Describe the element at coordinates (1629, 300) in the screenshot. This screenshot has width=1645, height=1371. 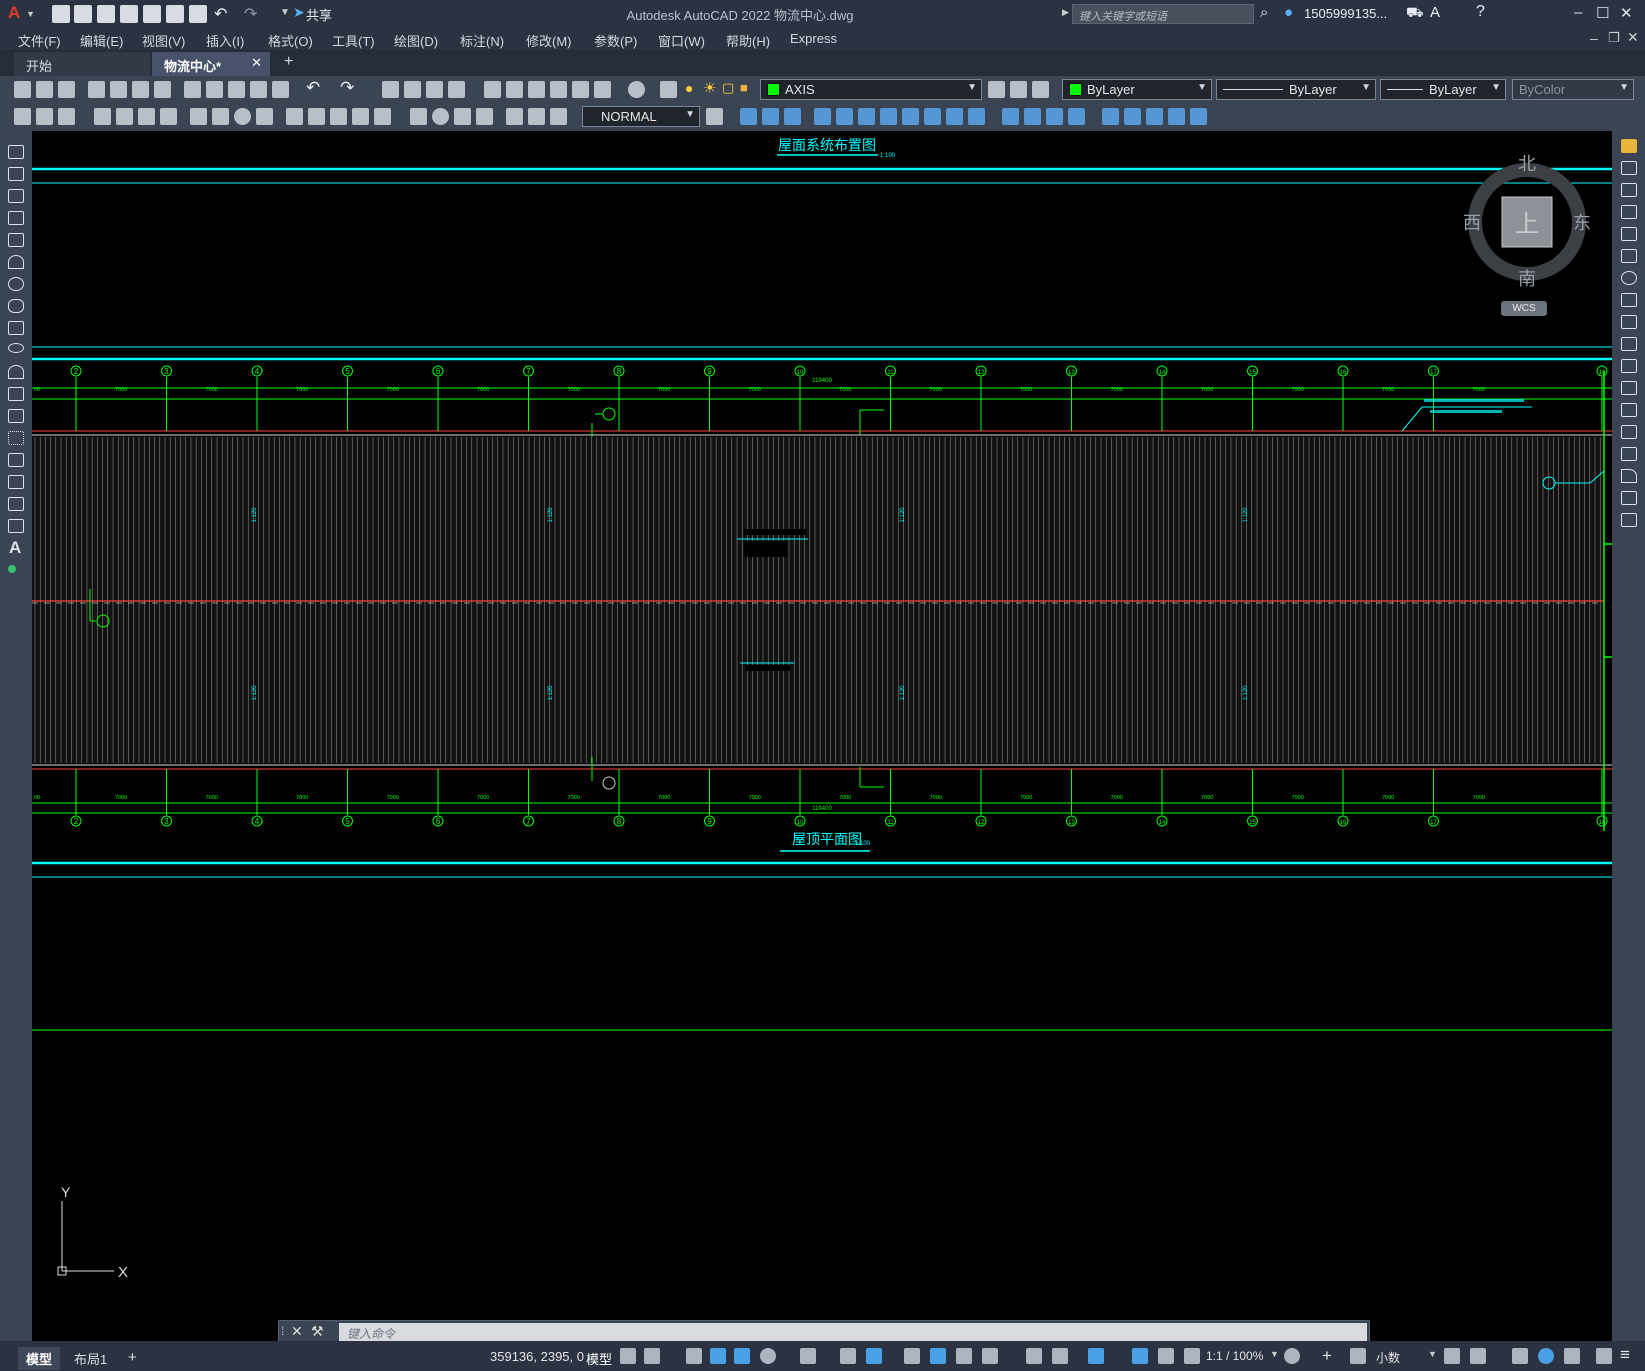
I see `scale-icon` at that location.